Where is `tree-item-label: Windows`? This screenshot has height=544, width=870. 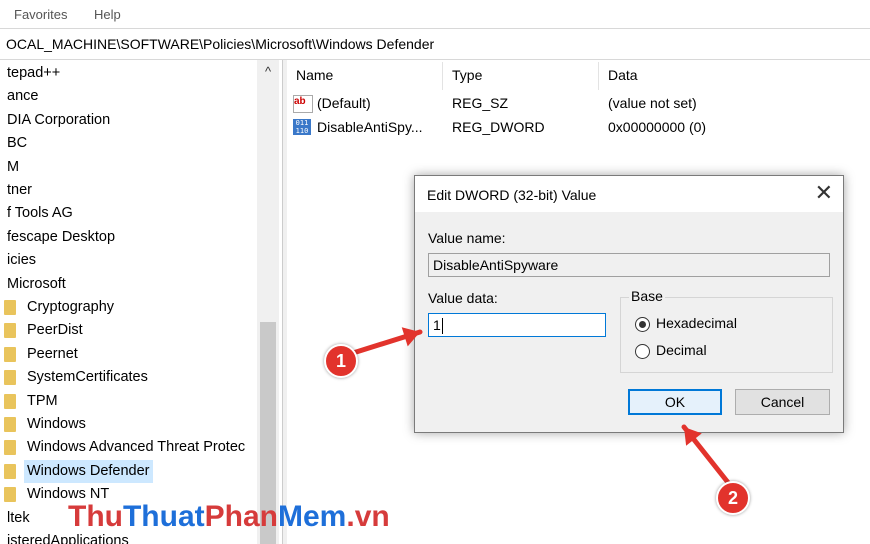
tree-item-label: Windows is located at coordinates (56, 424).